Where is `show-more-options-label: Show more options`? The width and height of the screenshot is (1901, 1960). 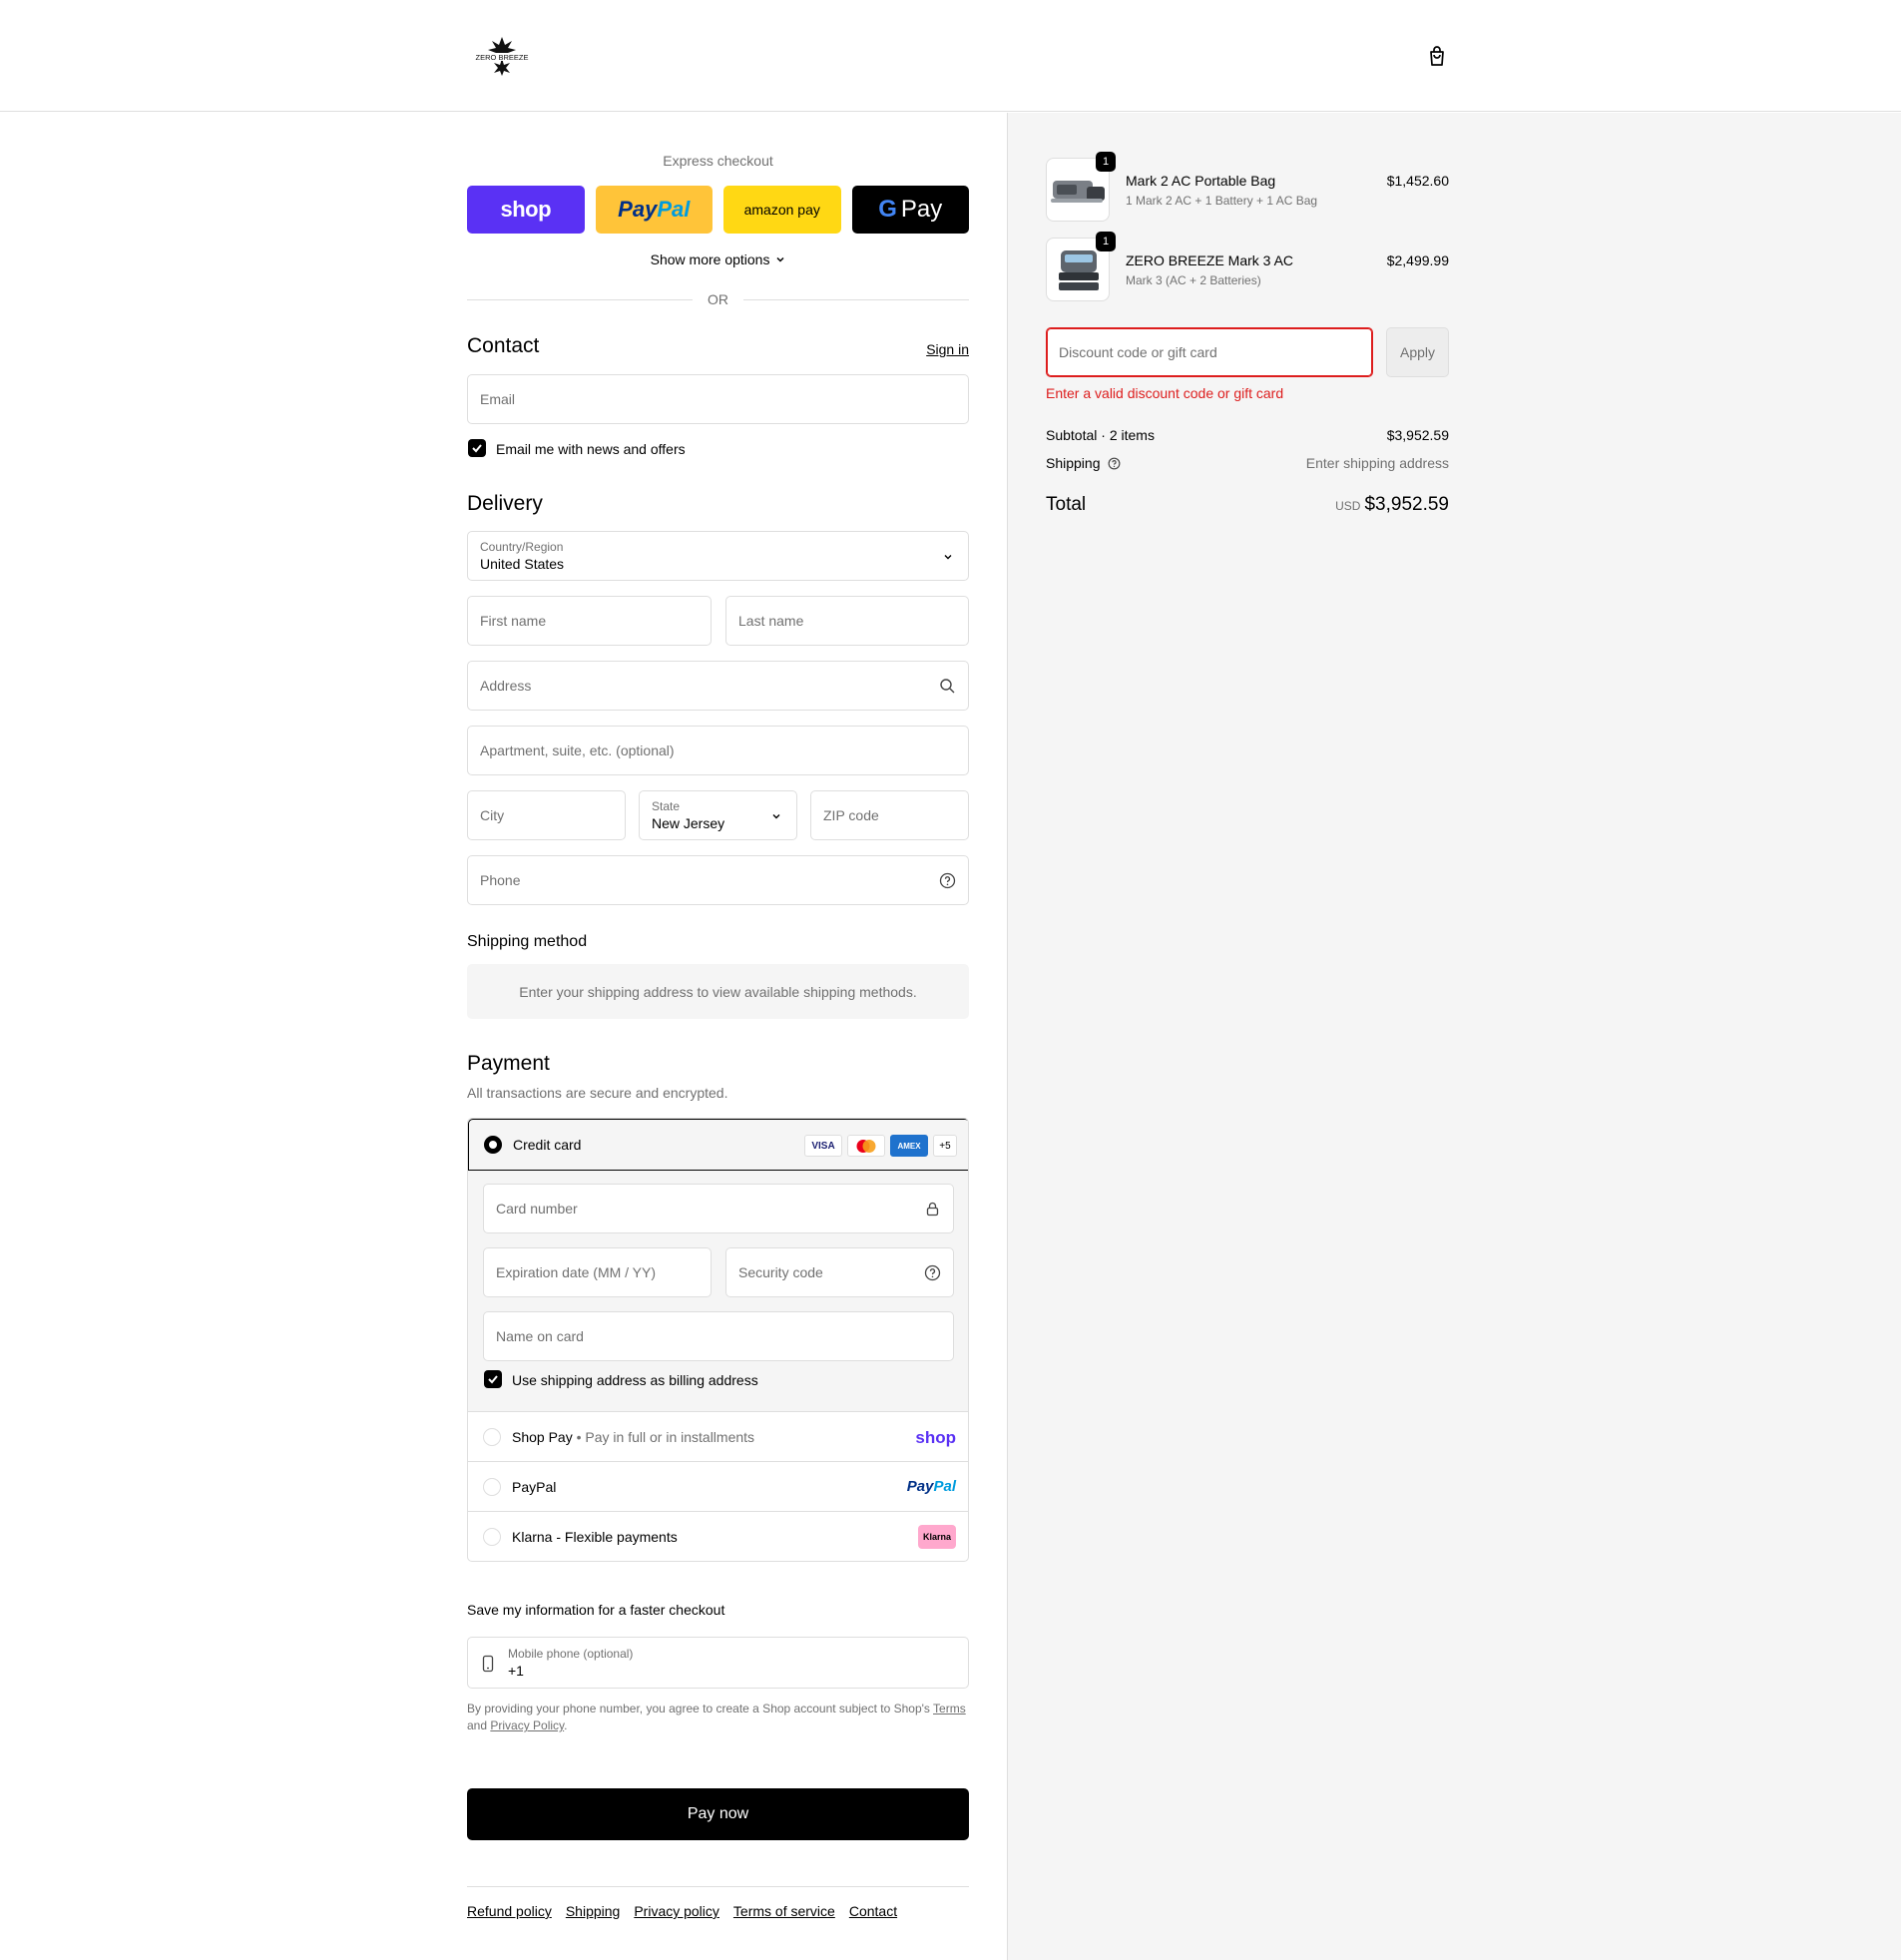 show-more-options-label: Show more options is located at coordinates (710, 259).